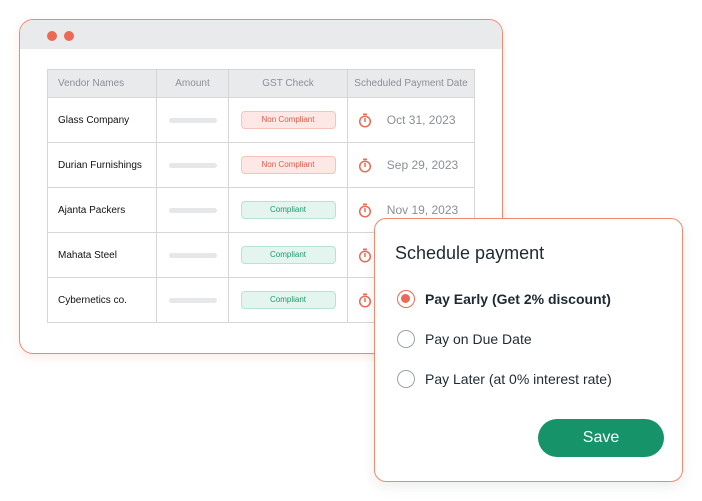  What do you see at coordinates (518, 379) in the screenshot?
I see `pay-later-label: Pay Later (at 0% interest rate)` at bounding box center [518, 379].